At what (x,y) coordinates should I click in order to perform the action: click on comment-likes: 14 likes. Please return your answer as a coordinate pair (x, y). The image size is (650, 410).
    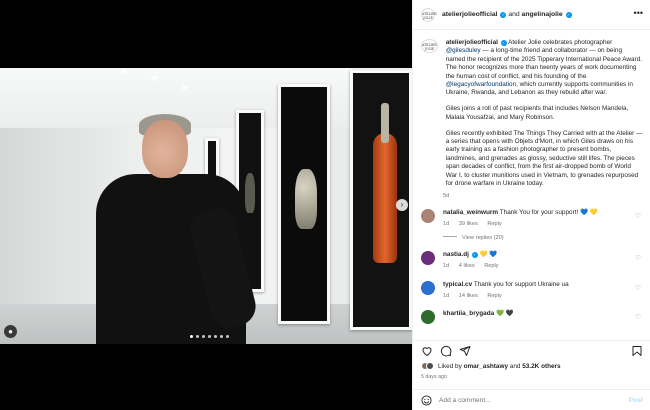
    Looking at the image, I should click on (468, 296).